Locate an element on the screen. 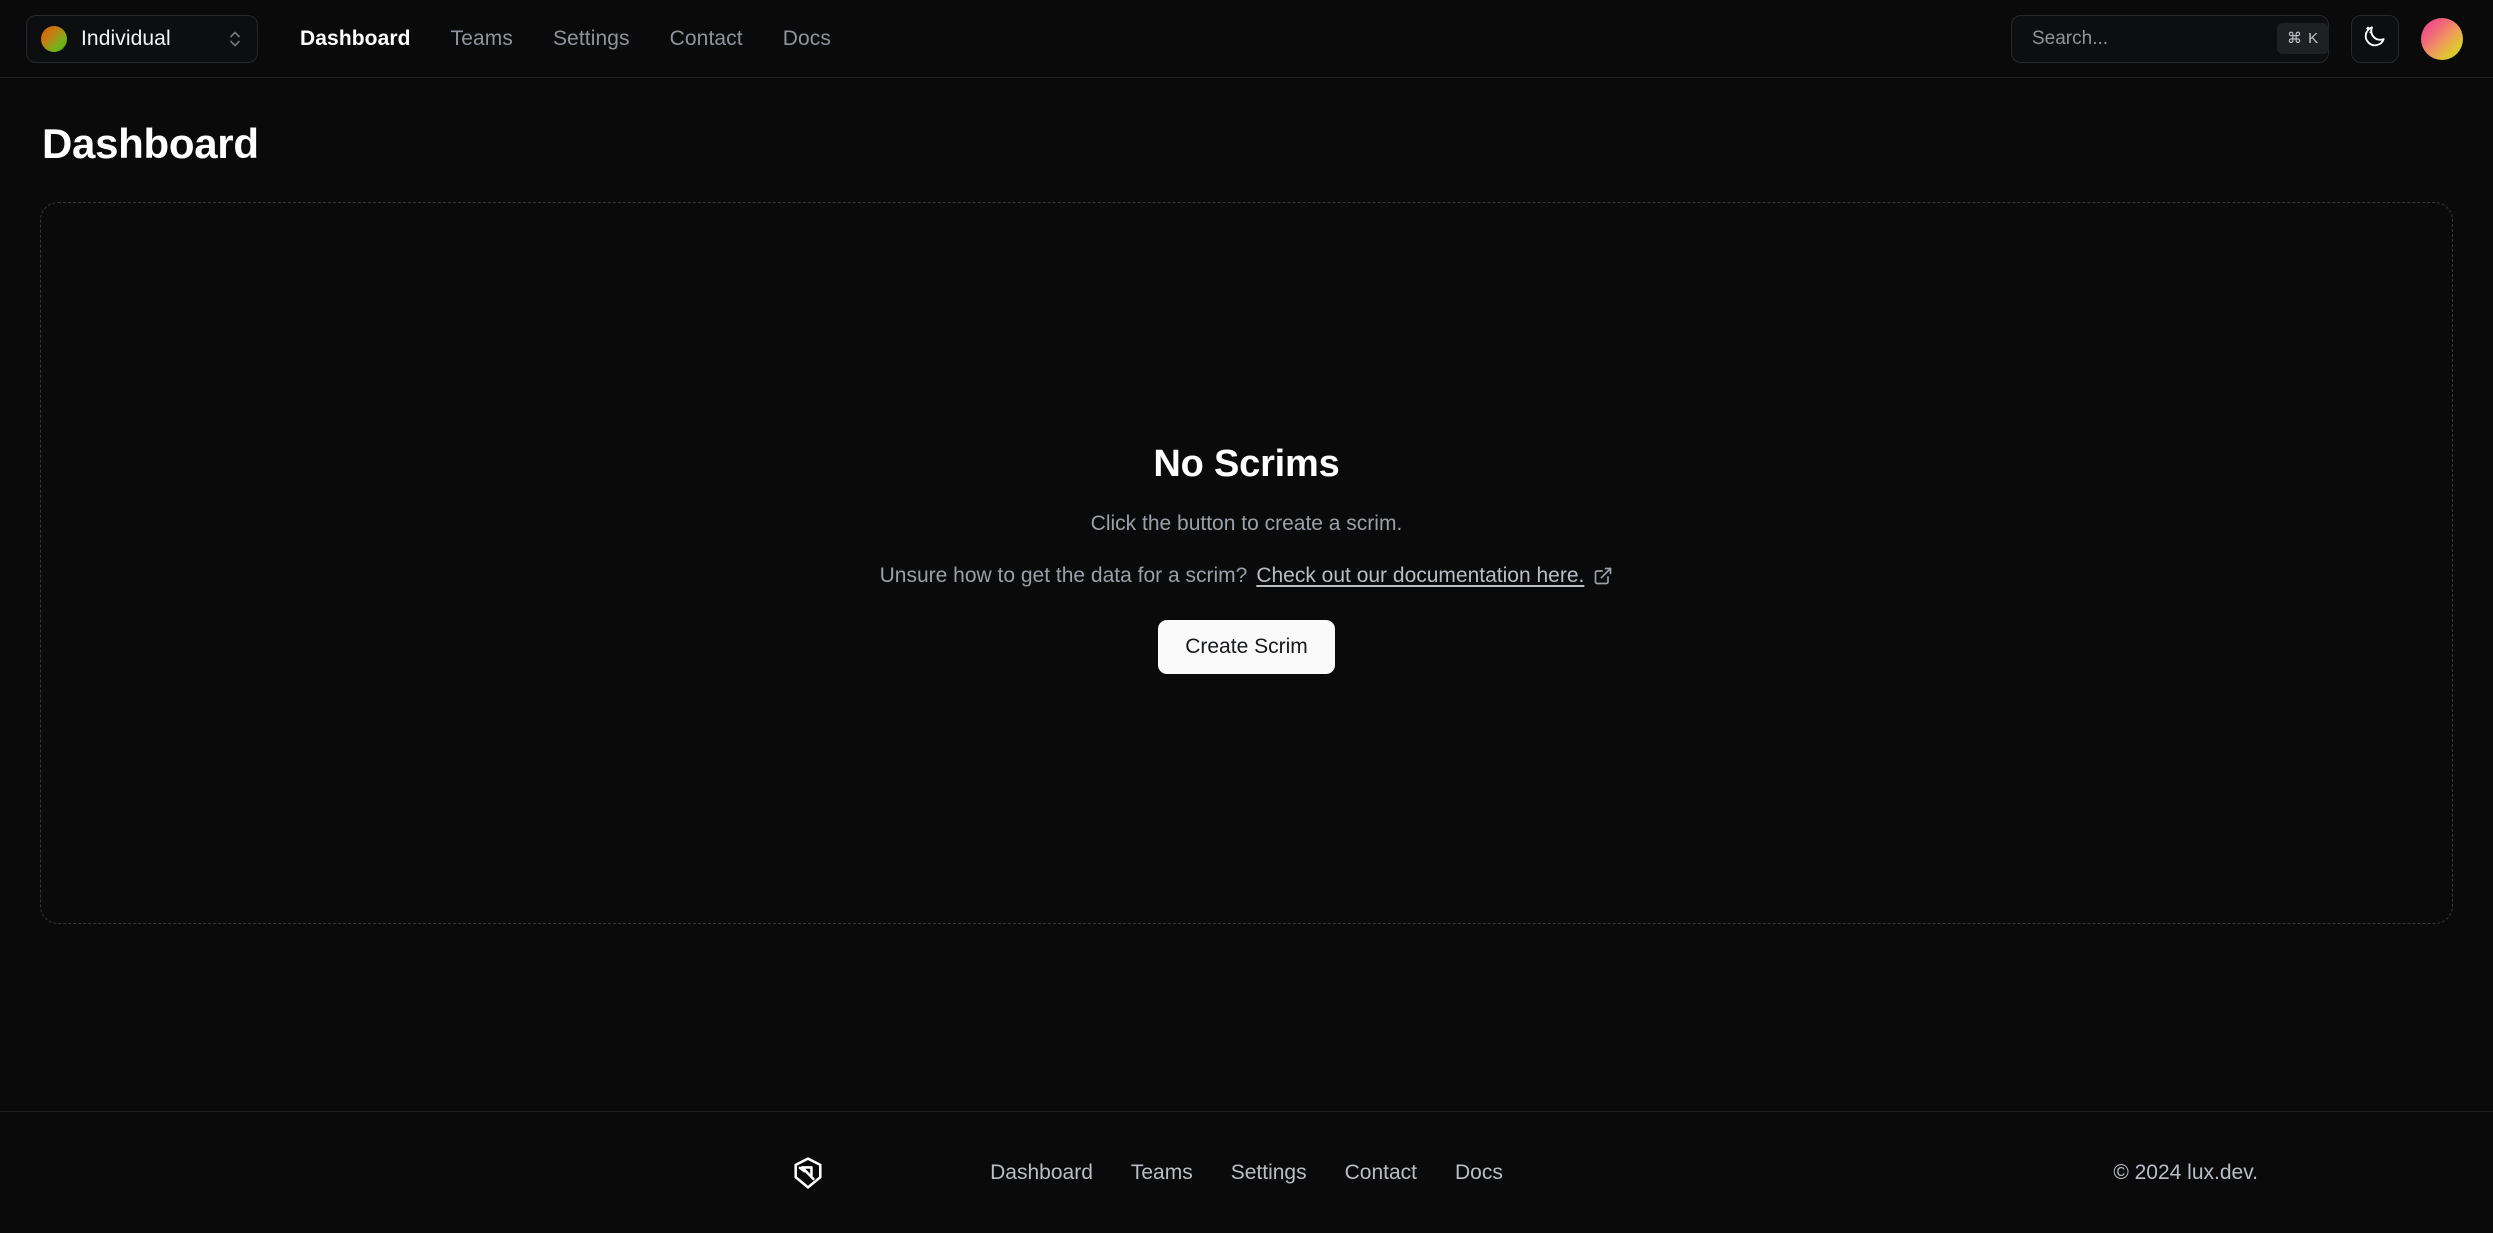 The height and width of the screenshot is (1233, 2493). footer-link-settings: Settings is located at coordinates (1269, 1173).